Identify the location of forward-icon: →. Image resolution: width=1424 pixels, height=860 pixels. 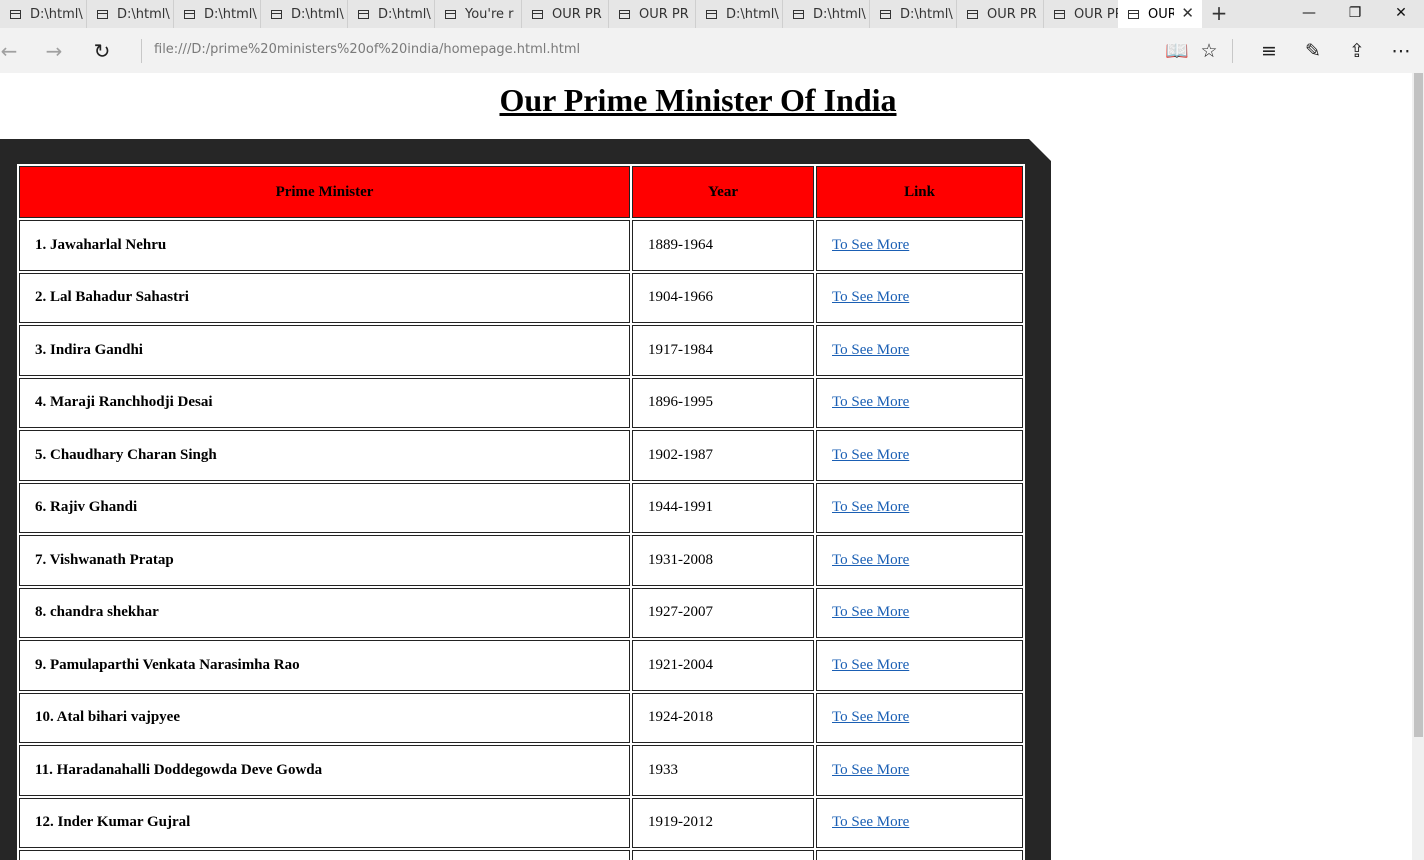
(54, 51).